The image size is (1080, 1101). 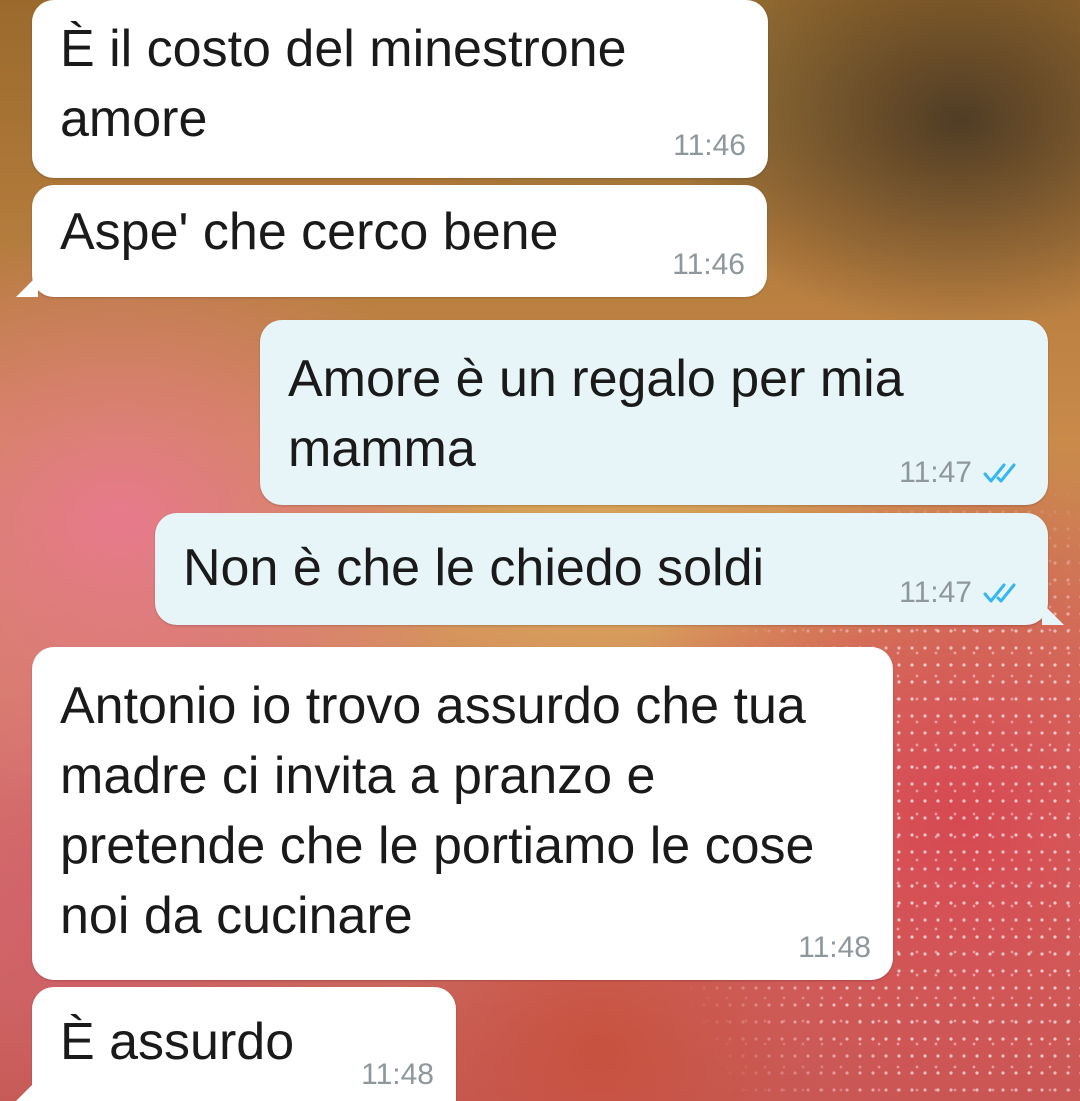 I want to click on message-incoming: Aspe' che cerco bene 11:46, so click(x=391, y=241).